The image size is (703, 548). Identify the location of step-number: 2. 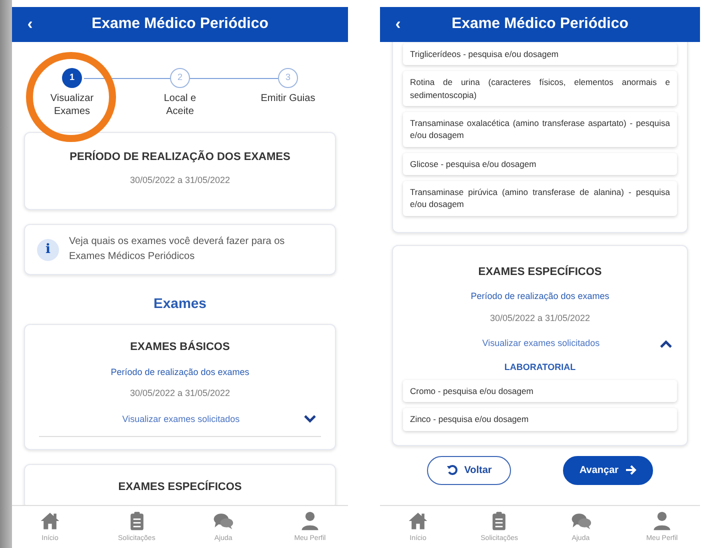
(180, 78).